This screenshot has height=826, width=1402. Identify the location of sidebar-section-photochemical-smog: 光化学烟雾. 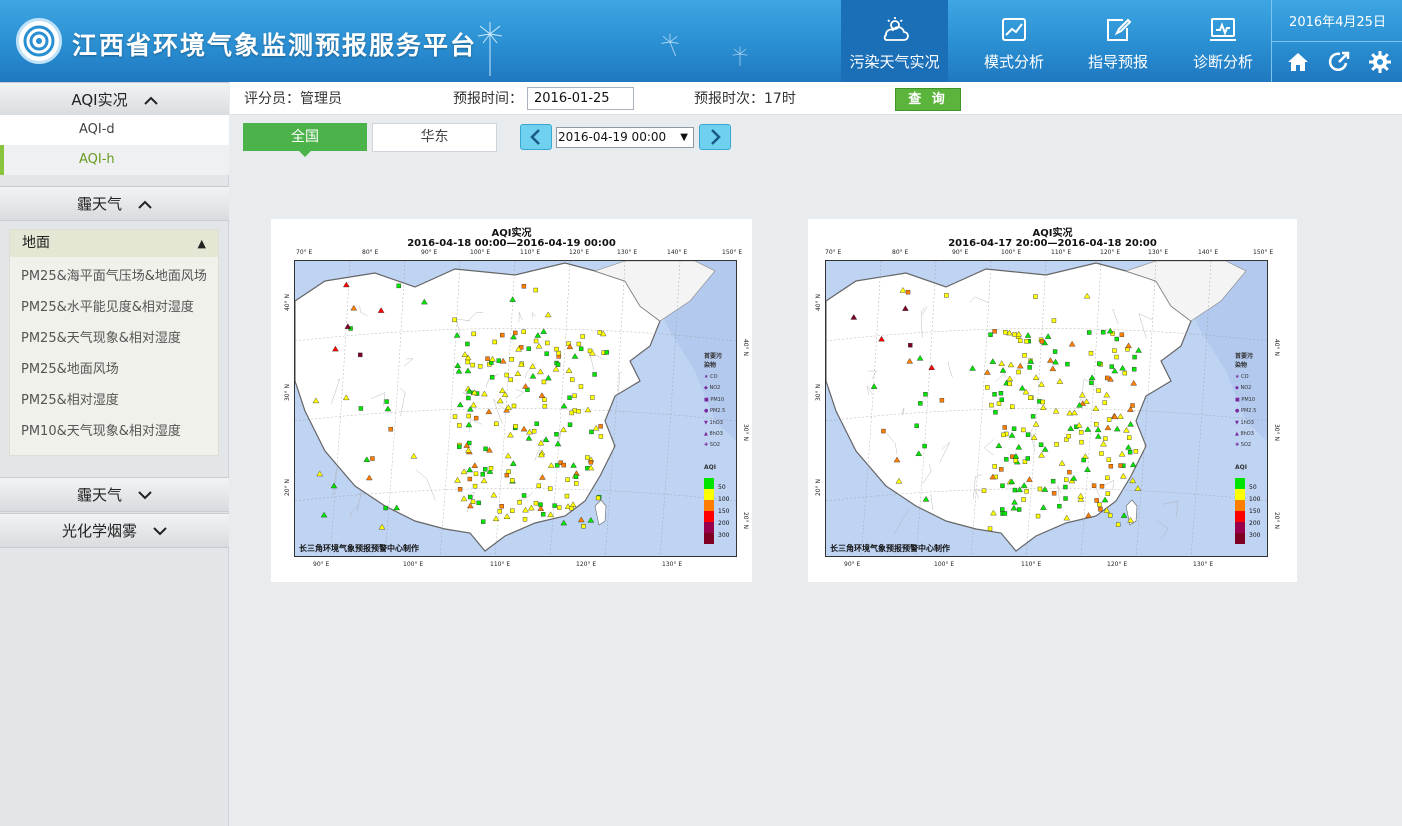
(114, 530).